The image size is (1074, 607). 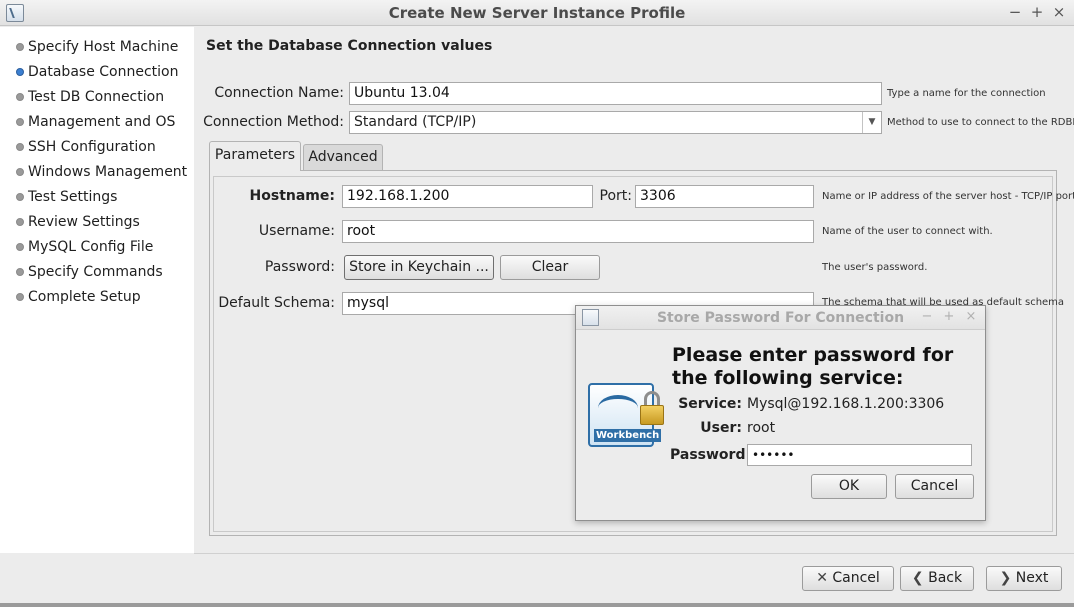 What do you see at coordinates (634, 553) in the screenshot?
I see `footer-separator` at bounding box center [634, 553].